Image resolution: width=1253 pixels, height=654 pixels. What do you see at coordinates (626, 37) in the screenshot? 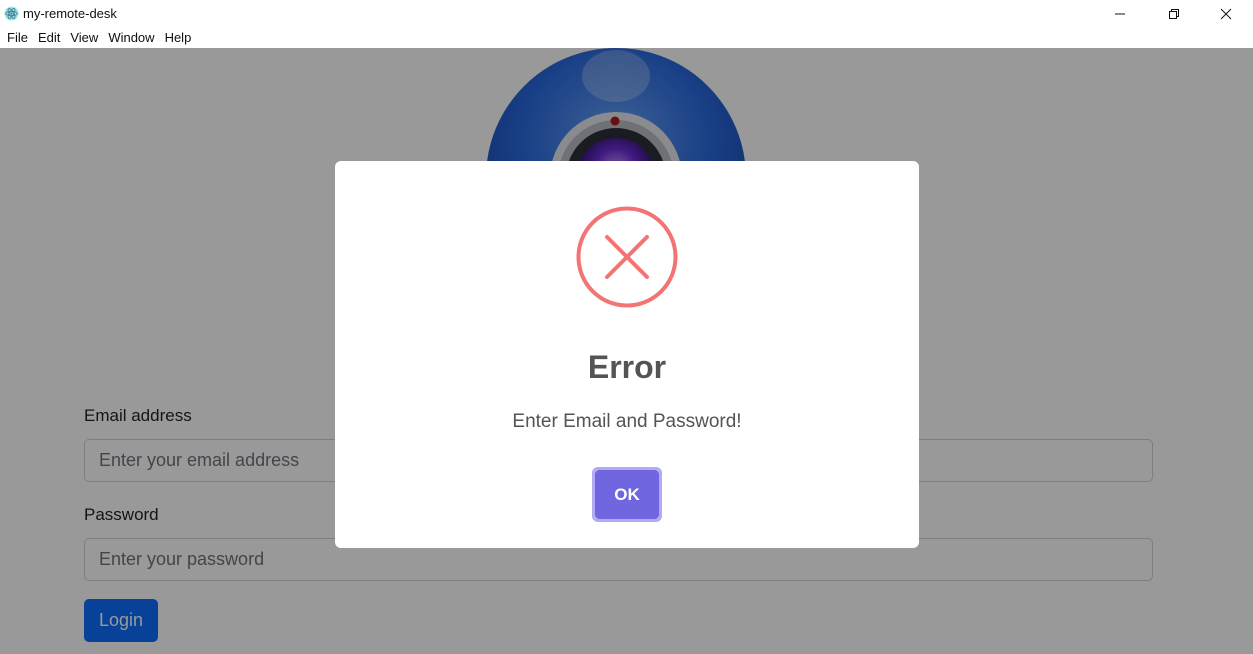
I see `menu-bar: File Edit View Window Help` at bounding box center [626, 37].